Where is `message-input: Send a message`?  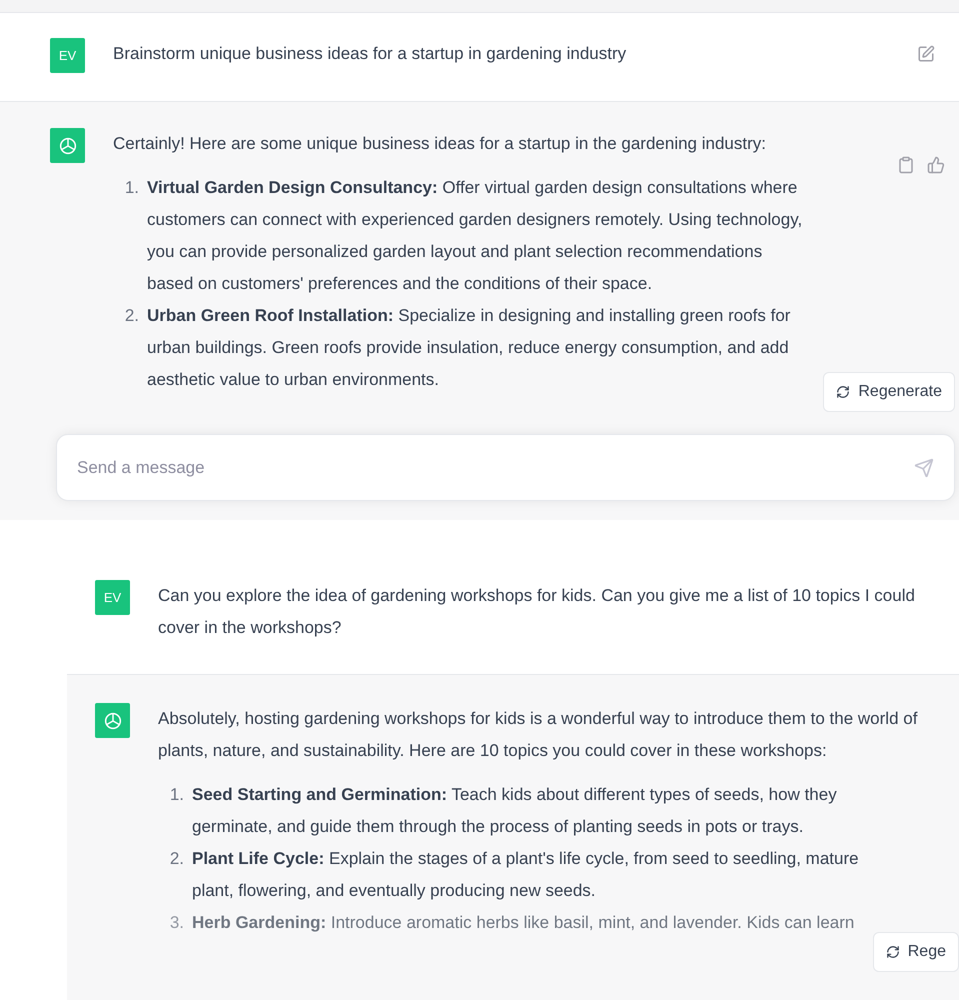 message-input: Send a message is located at coordinates (494, 467).